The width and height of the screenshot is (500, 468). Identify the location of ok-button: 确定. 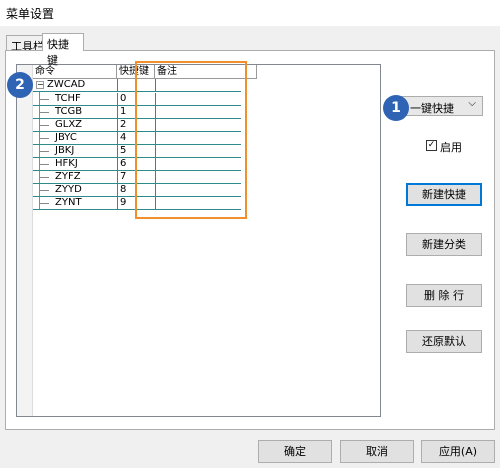
(295, 451).